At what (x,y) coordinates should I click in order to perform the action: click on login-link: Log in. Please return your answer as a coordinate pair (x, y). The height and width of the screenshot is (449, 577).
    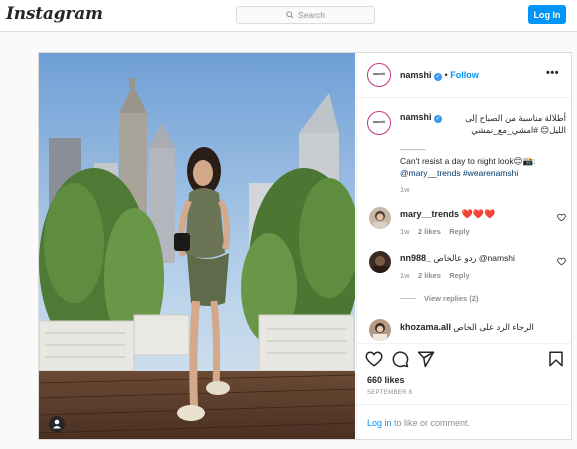
    Looking at the image, I should click on (379, 423).